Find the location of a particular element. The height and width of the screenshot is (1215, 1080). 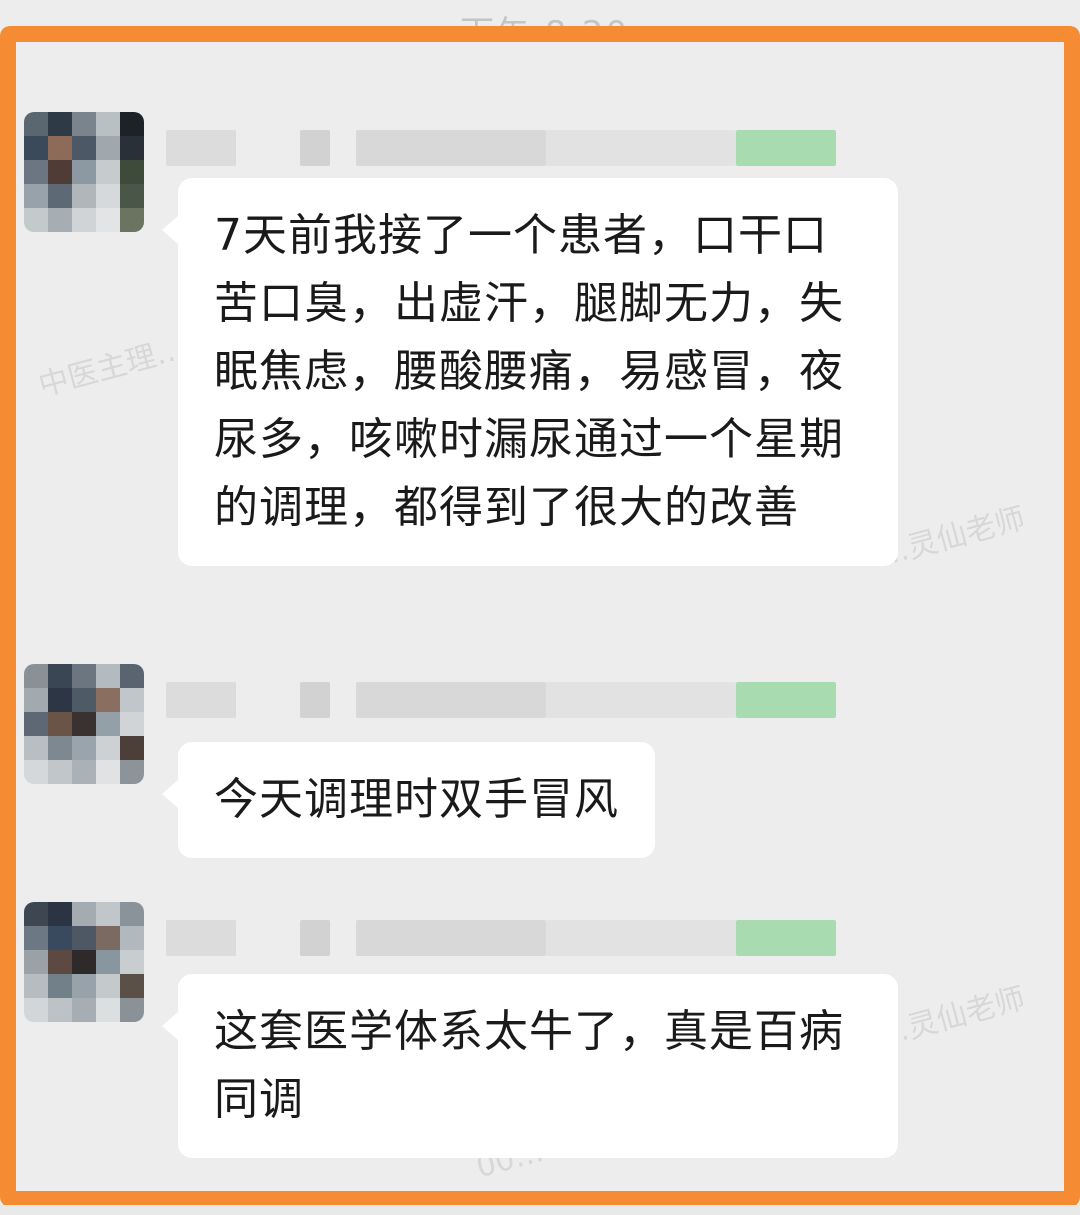

message-bubble: 今天调理时双手冒风 is located at coordinates (408, 800).